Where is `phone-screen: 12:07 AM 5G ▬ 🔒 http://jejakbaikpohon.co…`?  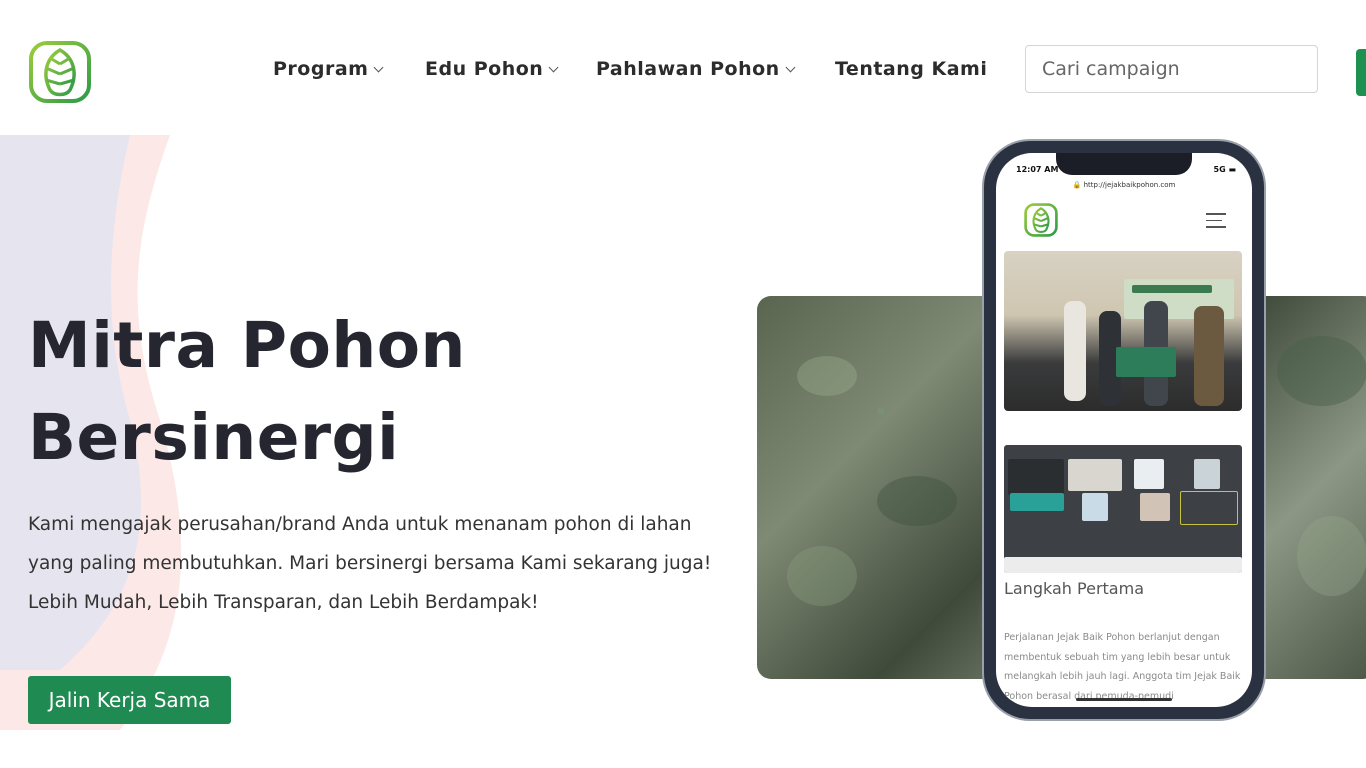 phone-screen: 12:07 AM 5G ▬ 🔒 http://jejakbaikpohon.co… is located at coordinates (1124, 430).